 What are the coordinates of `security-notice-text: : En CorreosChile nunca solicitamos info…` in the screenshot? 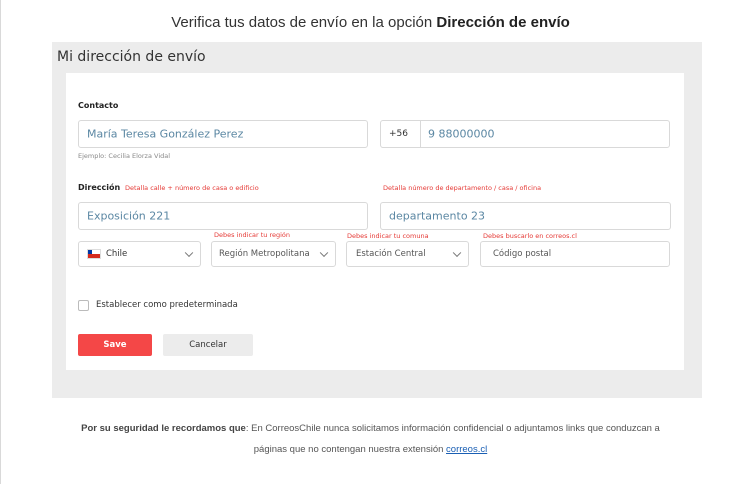 It's located at (452, 428).